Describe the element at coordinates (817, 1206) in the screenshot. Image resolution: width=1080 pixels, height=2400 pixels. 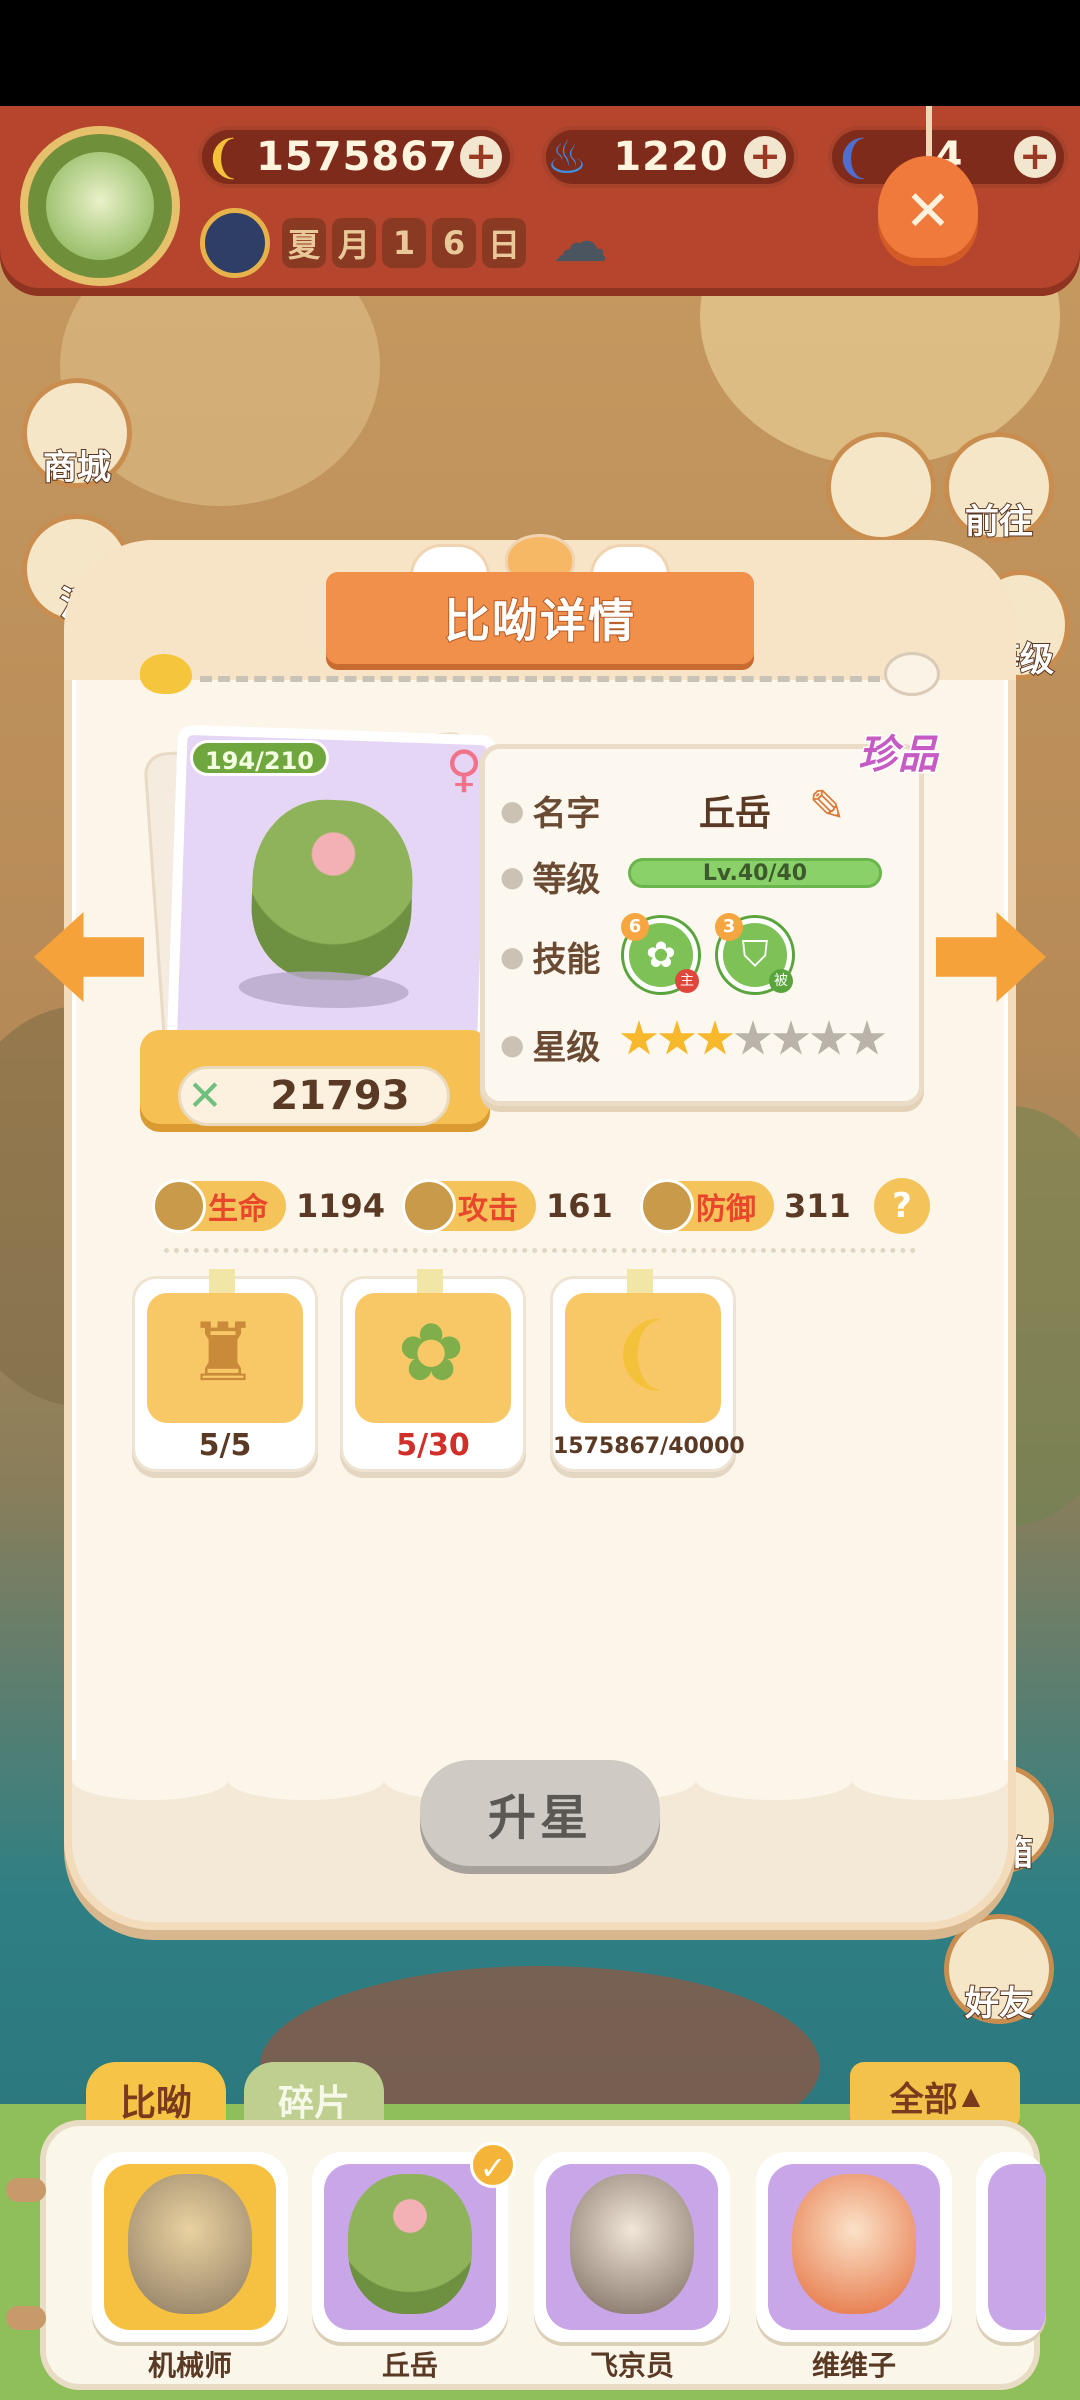
I see `stat-value: 311` at that location.